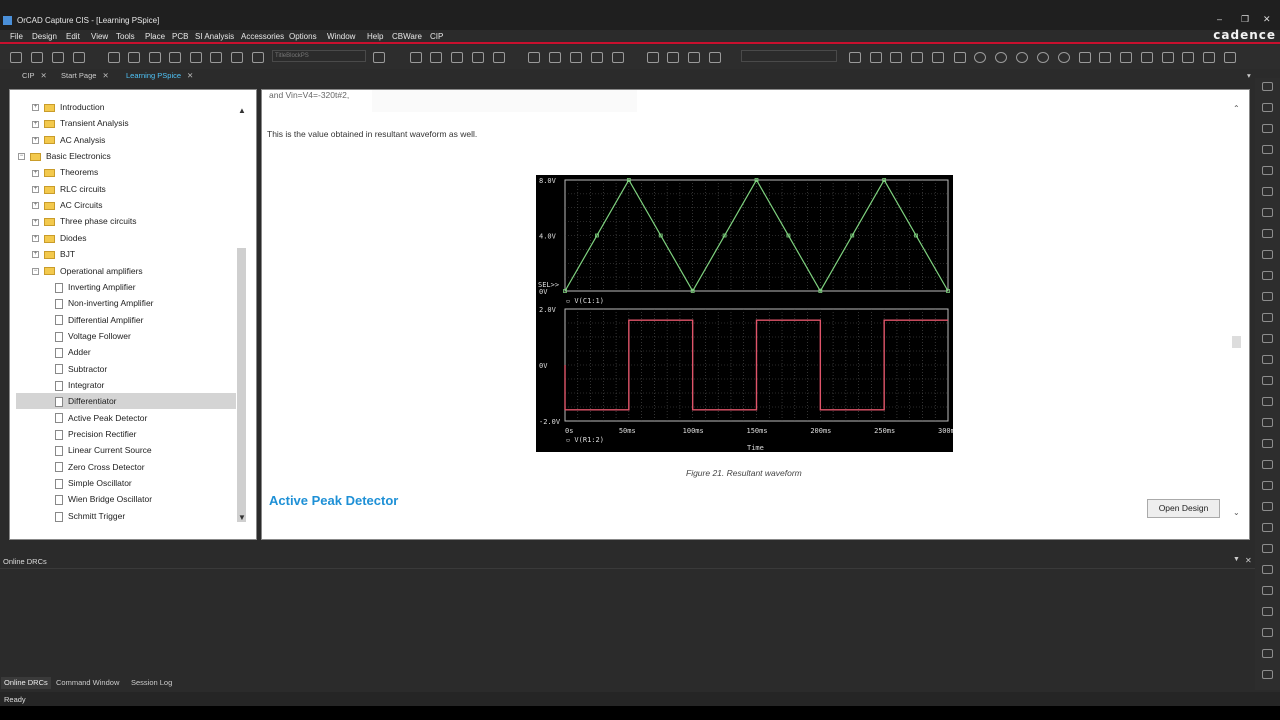  Describe the element at coordinates (16, 36) in the screenshot. I see `menu-item-file: File` at that location.